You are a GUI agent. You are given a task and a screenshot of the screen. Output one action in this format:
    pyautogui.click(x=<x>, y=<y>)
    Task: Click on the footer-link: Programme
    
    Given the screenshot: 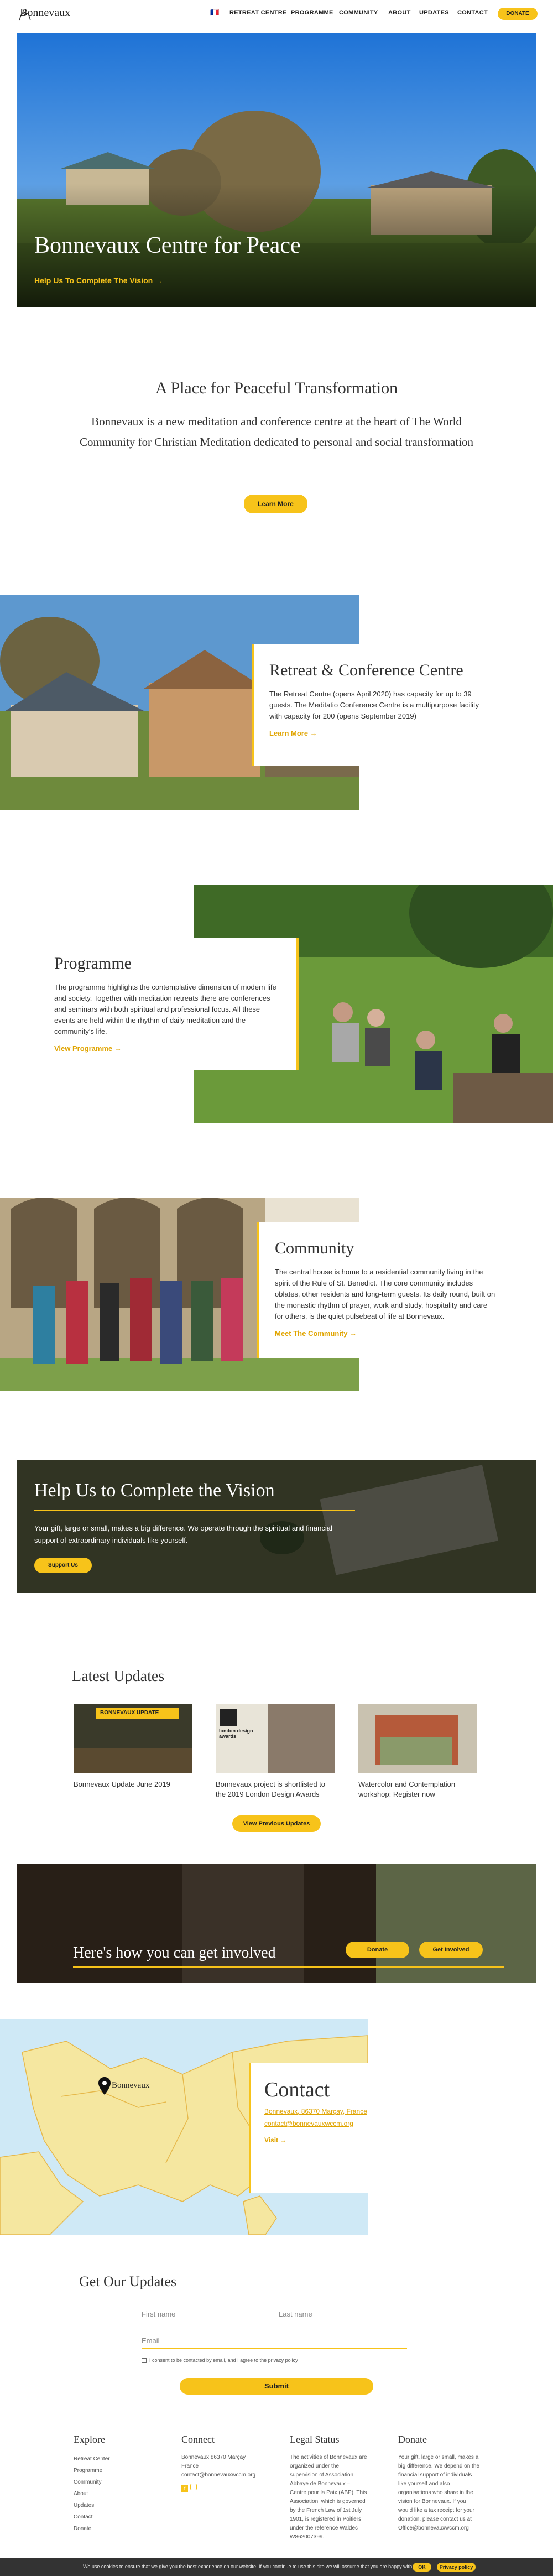 What is the action you would take?
    pyautogui.click(x=118, y=2470)
    